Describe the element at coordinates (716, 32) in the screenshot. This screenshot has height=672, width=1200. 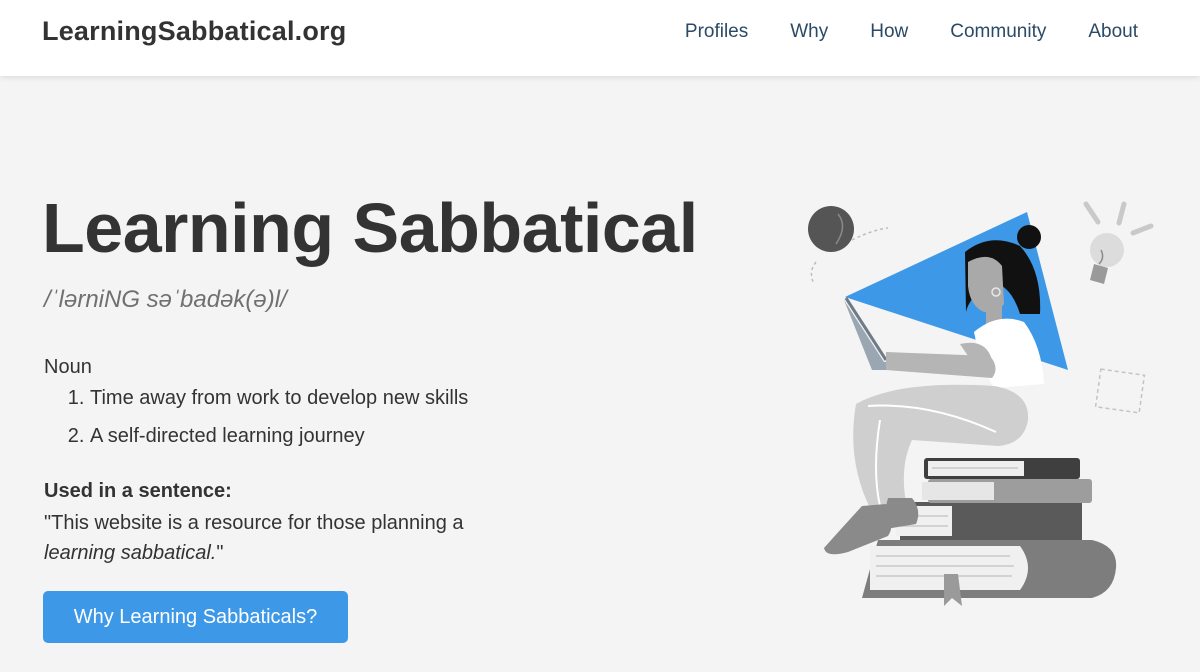
I see `nav-link-profiles: Profiles` at that location.